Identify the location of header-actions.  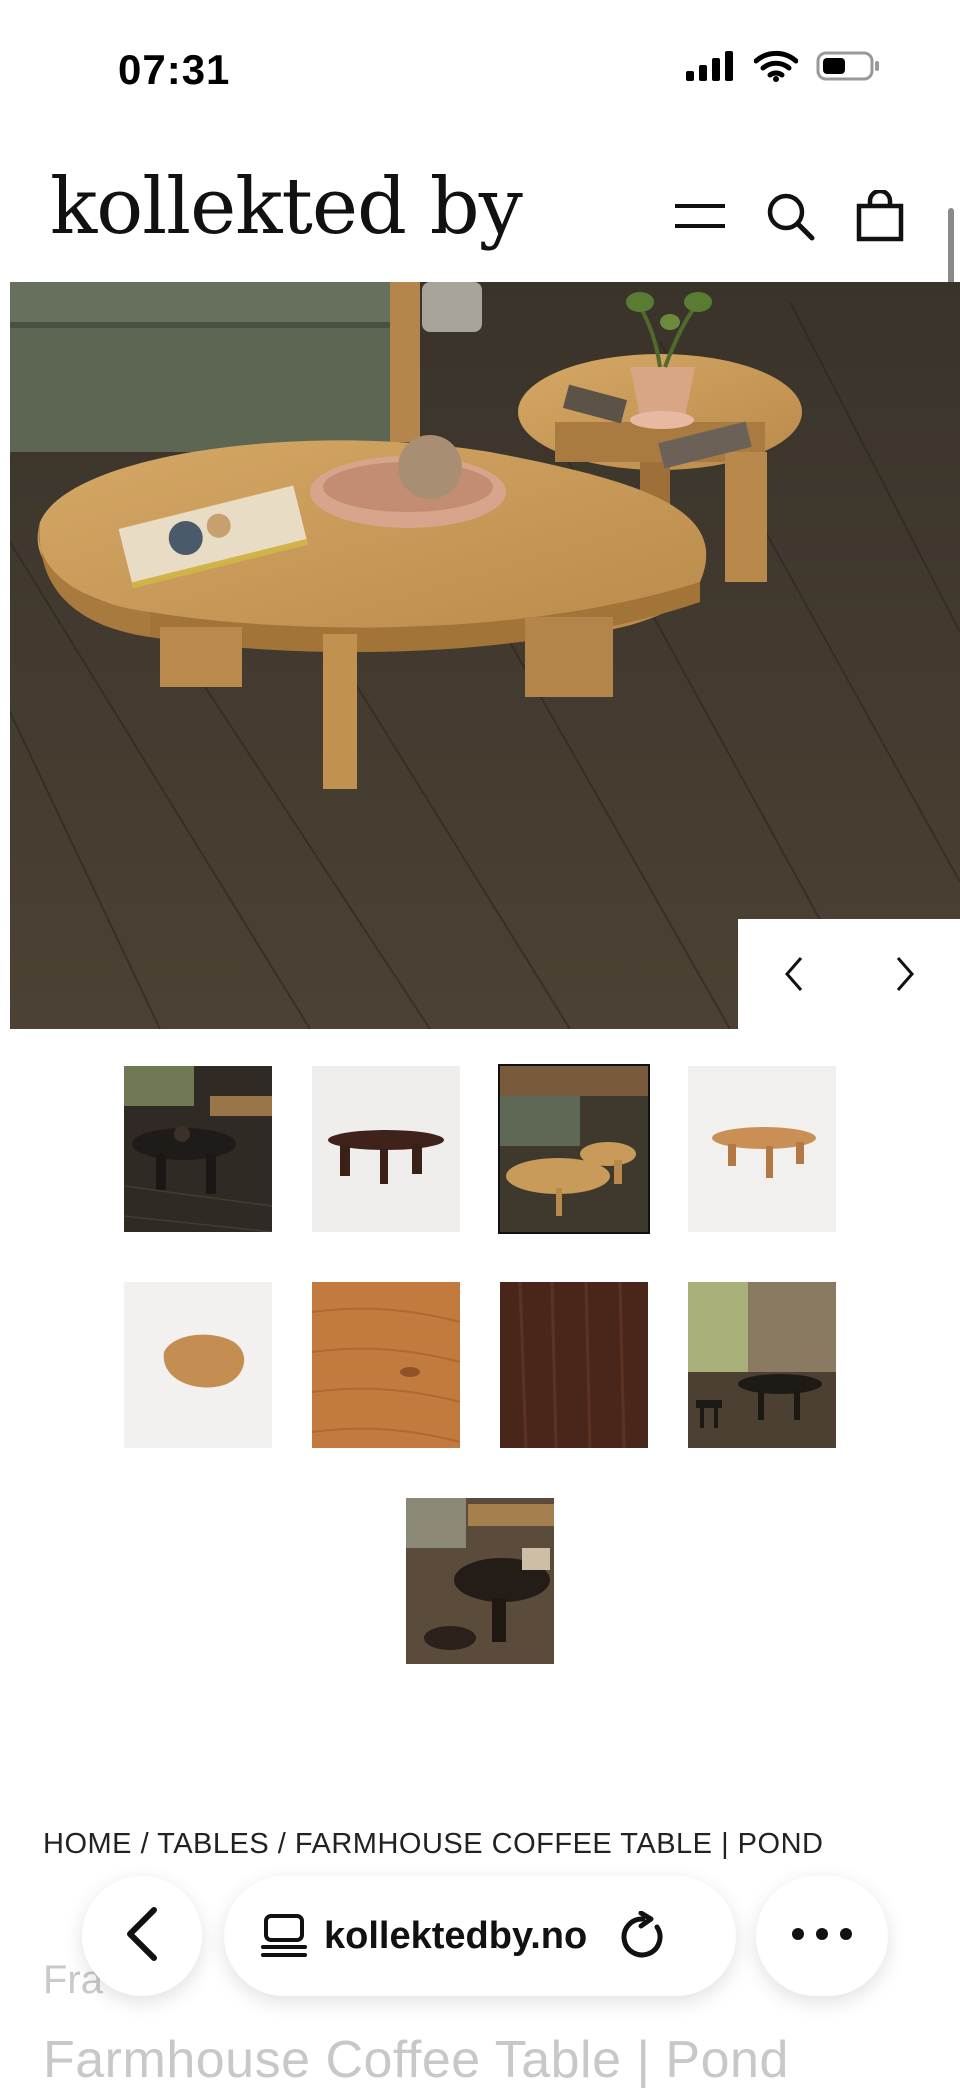
(790, 216).